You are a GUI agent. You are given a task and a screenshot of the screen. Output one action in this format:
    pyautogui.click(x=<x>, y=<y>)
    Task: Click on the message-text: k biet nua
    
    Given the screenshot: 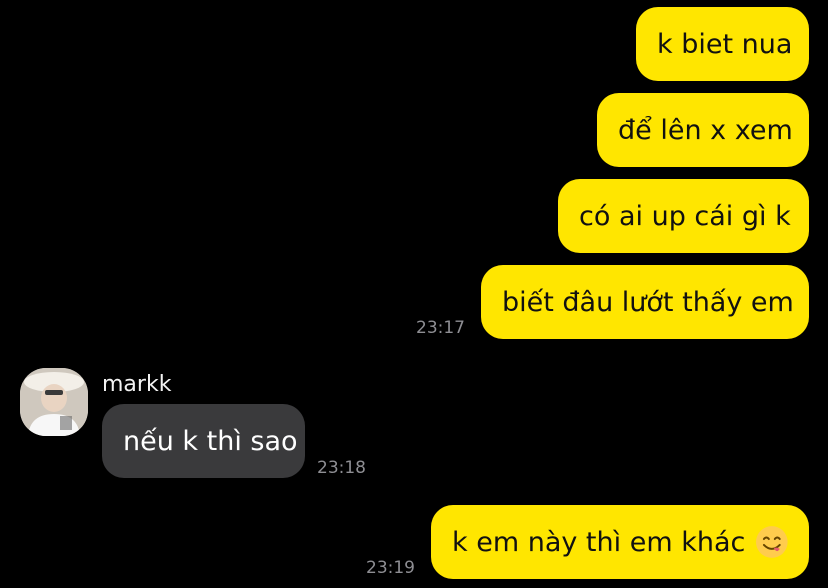 What is the action you would take?
    pyautogui.click(x=725, y=44)
    